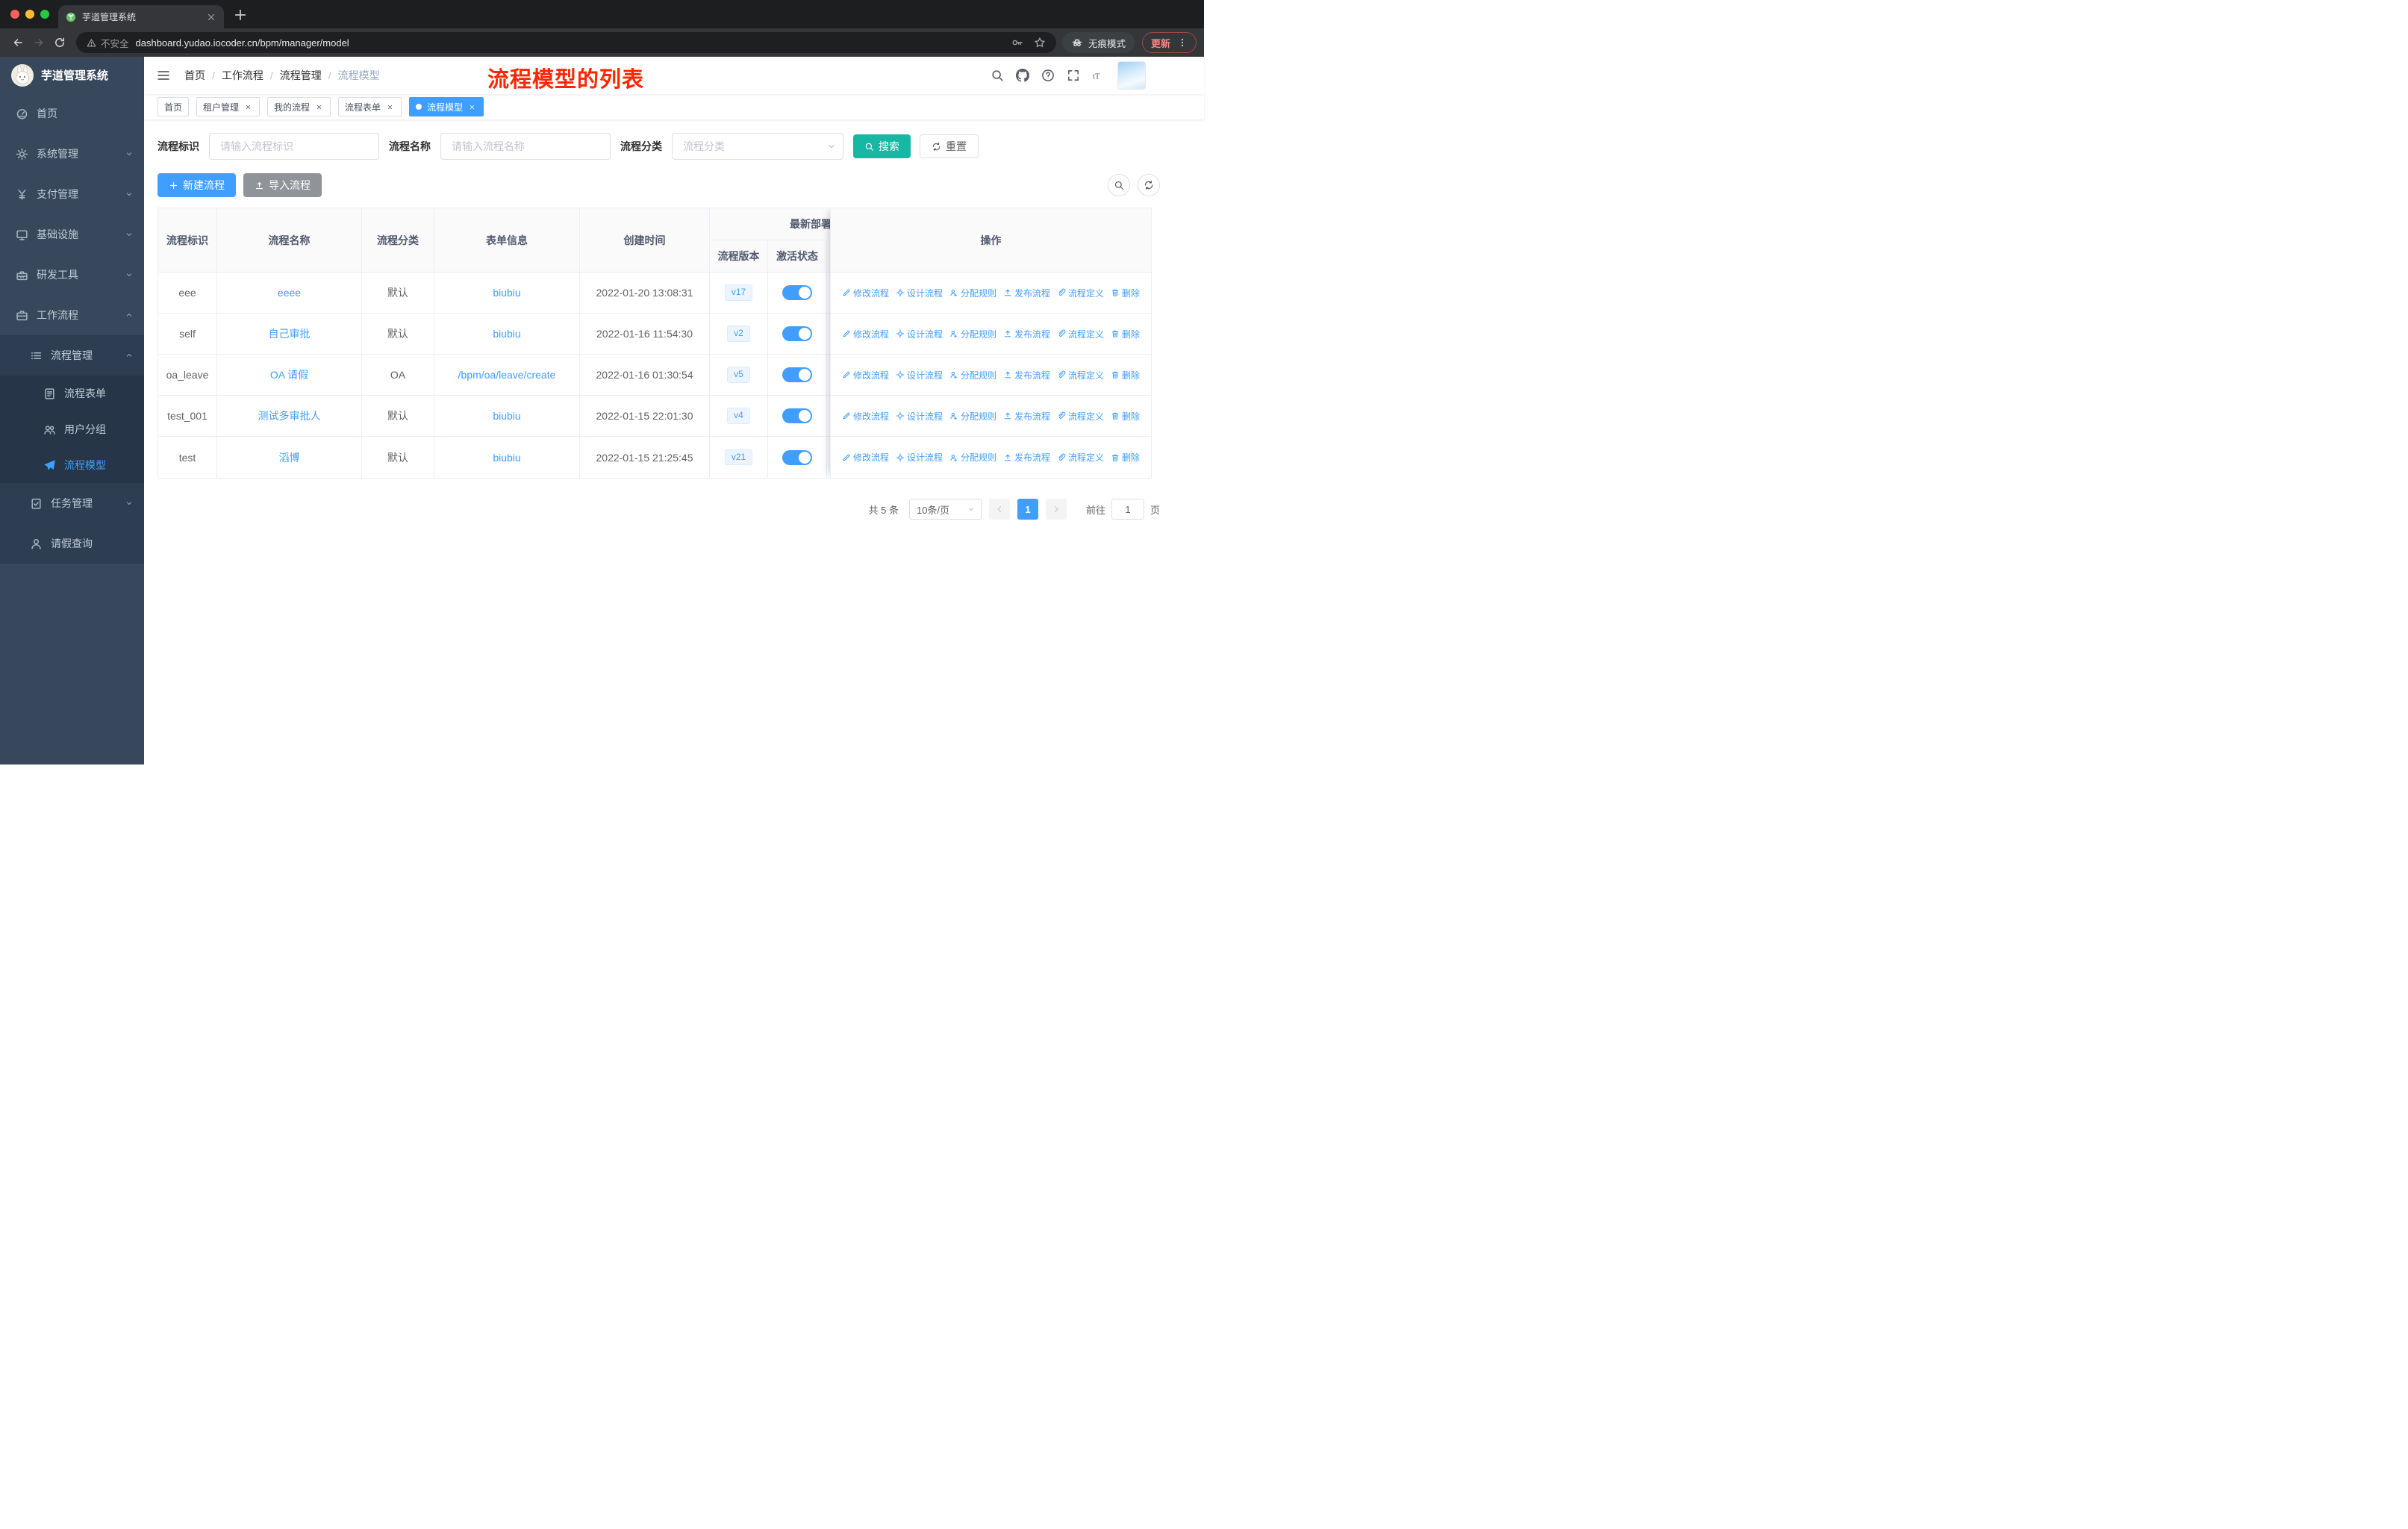 Image resolution: width=2408 pixels, height=1529 pixels. Describe the element at coordinates (525, 146) in the screenshot. I see `process-name-input` at that location.